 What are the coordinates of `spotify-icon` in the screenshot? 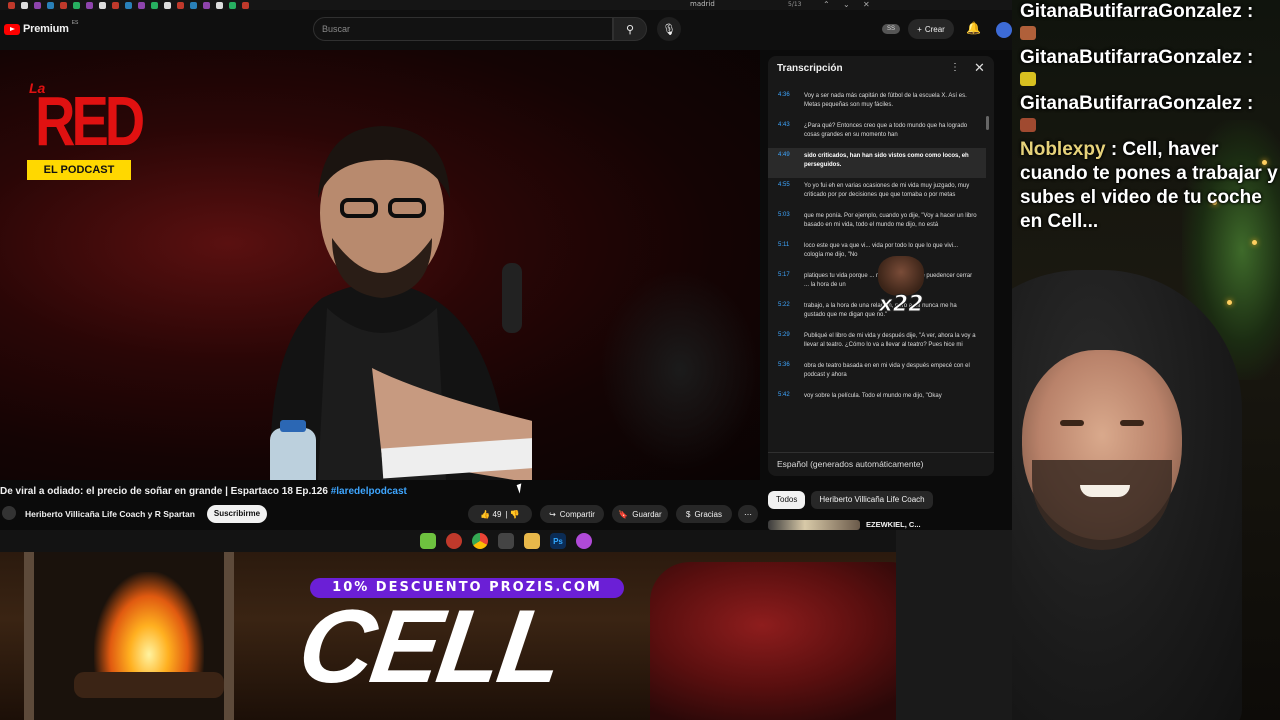 It's located at (428, 541).